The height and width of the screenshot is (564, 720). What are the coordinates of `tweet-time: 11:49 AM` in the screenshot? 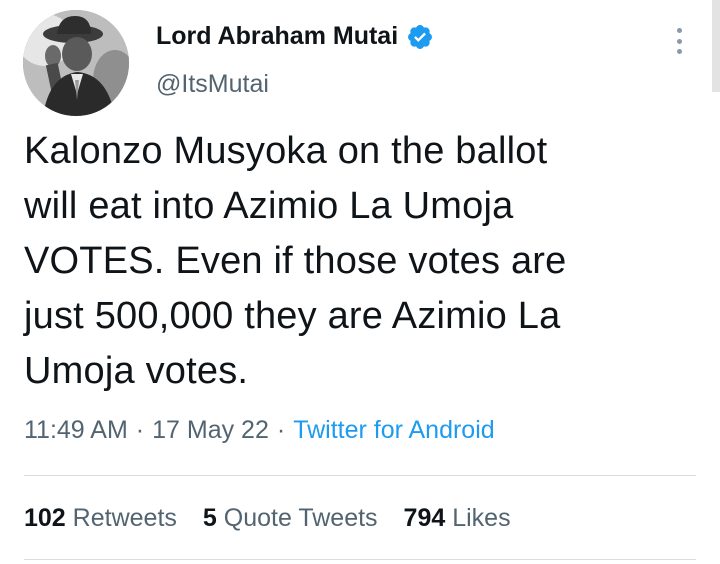 It's located at (76, 430).